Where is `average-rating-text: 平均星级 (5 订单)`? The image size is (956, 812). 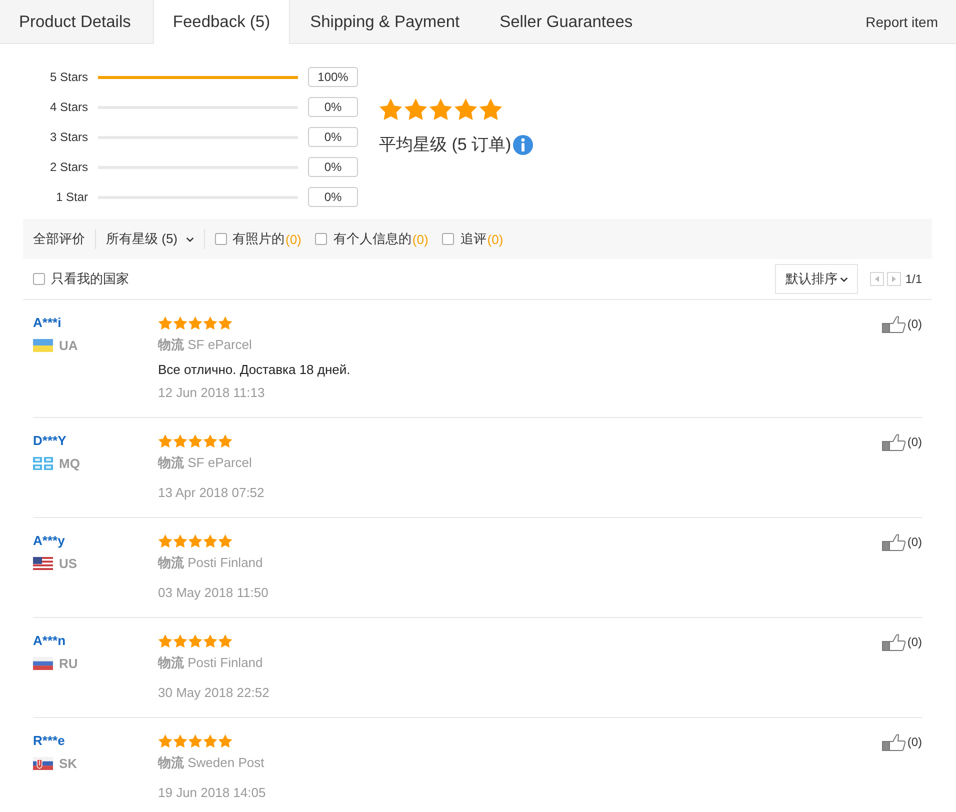
average-rating-text: 平均星级 (5 订单) is located at coordinates (445, 145).